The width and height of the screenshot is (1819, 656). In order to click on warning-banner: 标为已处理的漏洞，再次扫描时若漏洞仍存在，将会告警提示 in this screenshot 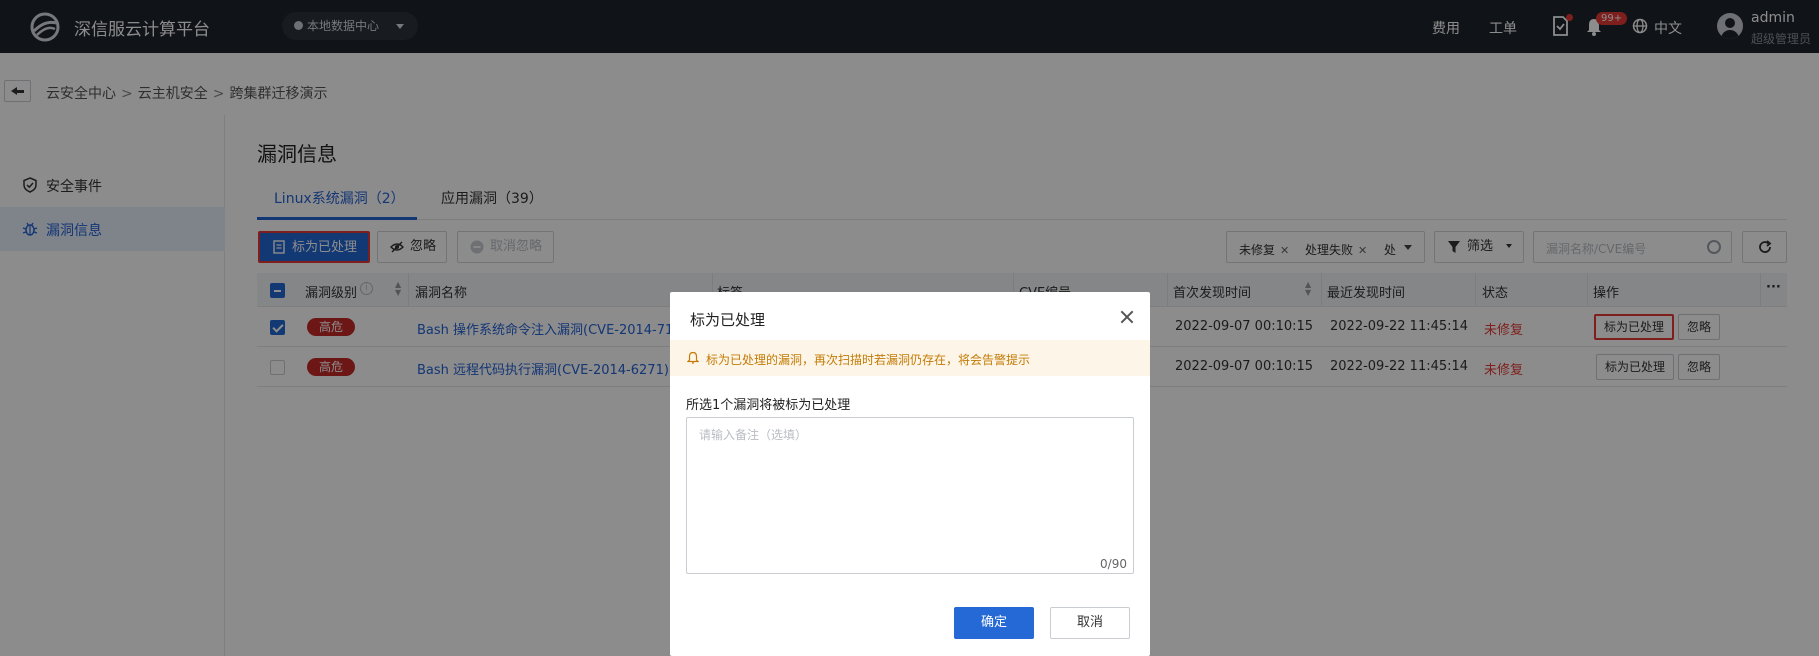, I will do `click(910, 358)`.